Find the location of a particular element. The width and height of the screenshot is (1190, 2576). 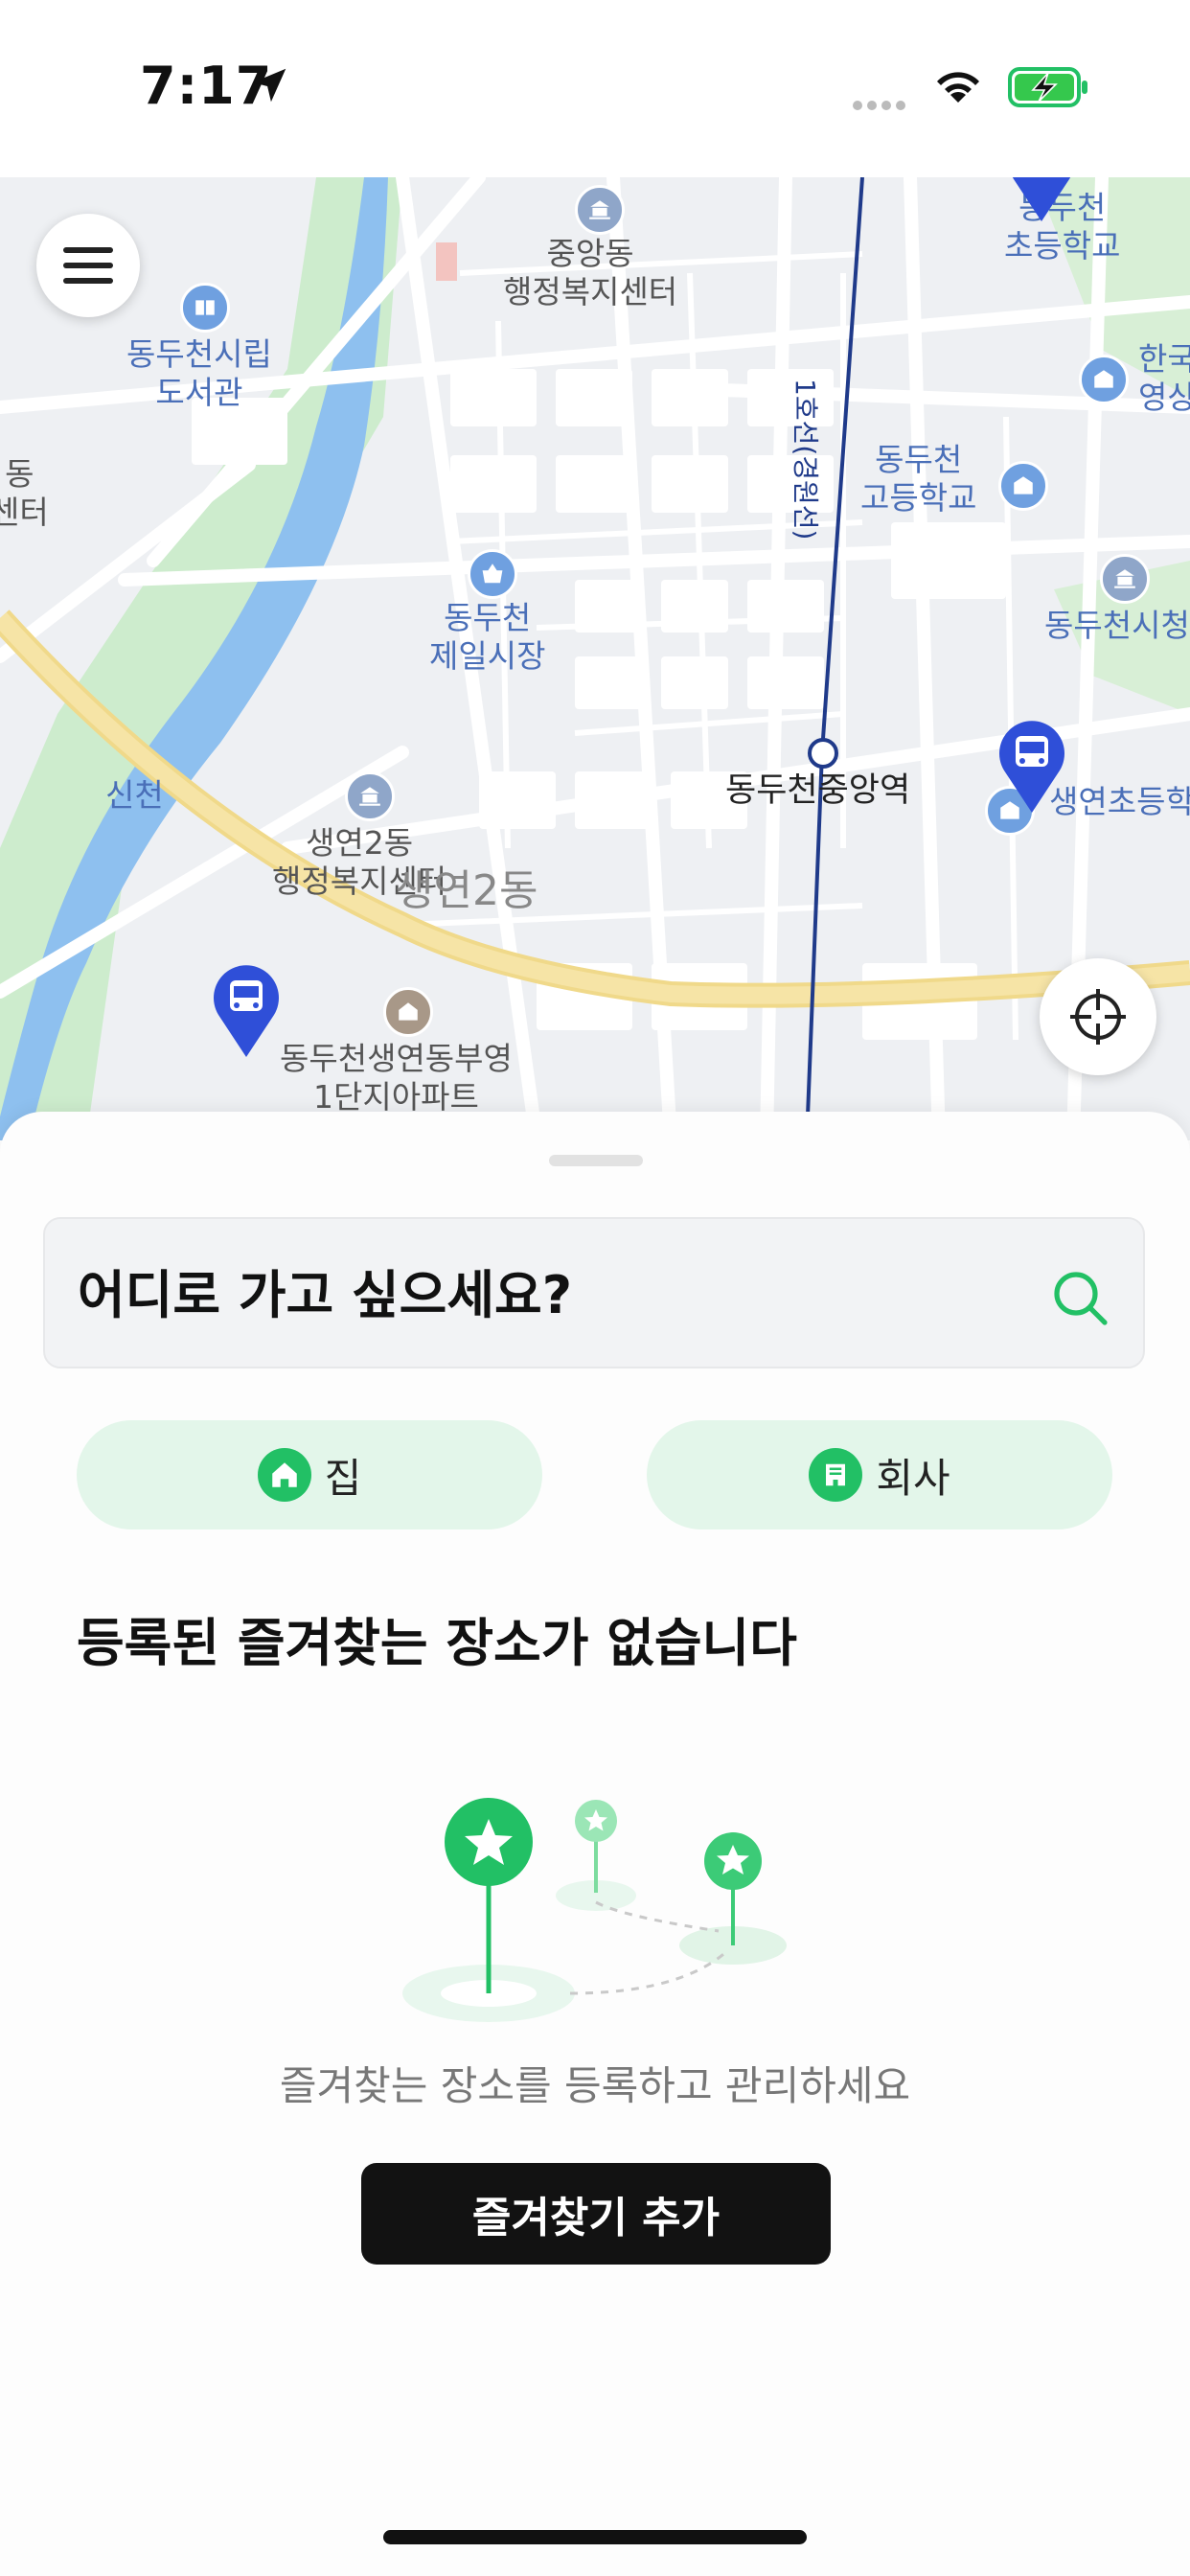

map-label-highschool: 동두천 고등학교 is located at coordinates (919, 479).